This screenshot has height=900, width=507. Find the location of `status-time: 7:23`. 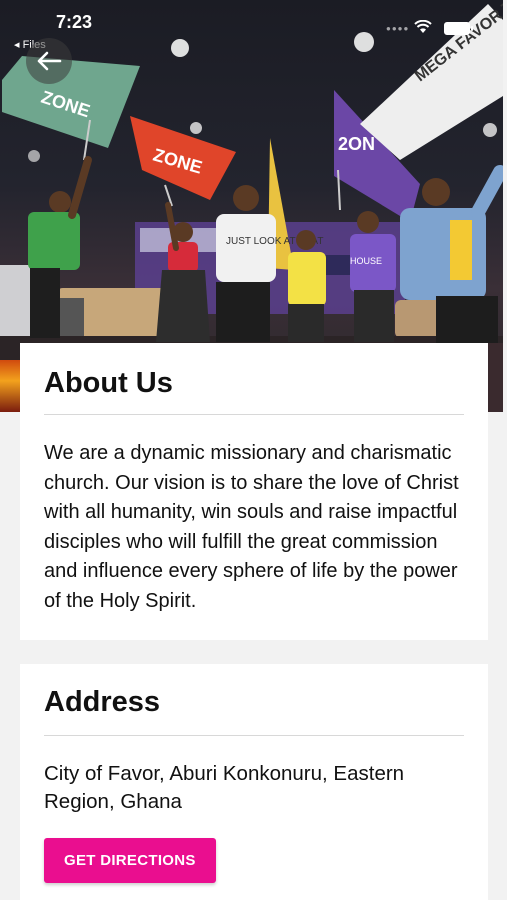

status-time: 7:23 is located at coordinates (74, 22).